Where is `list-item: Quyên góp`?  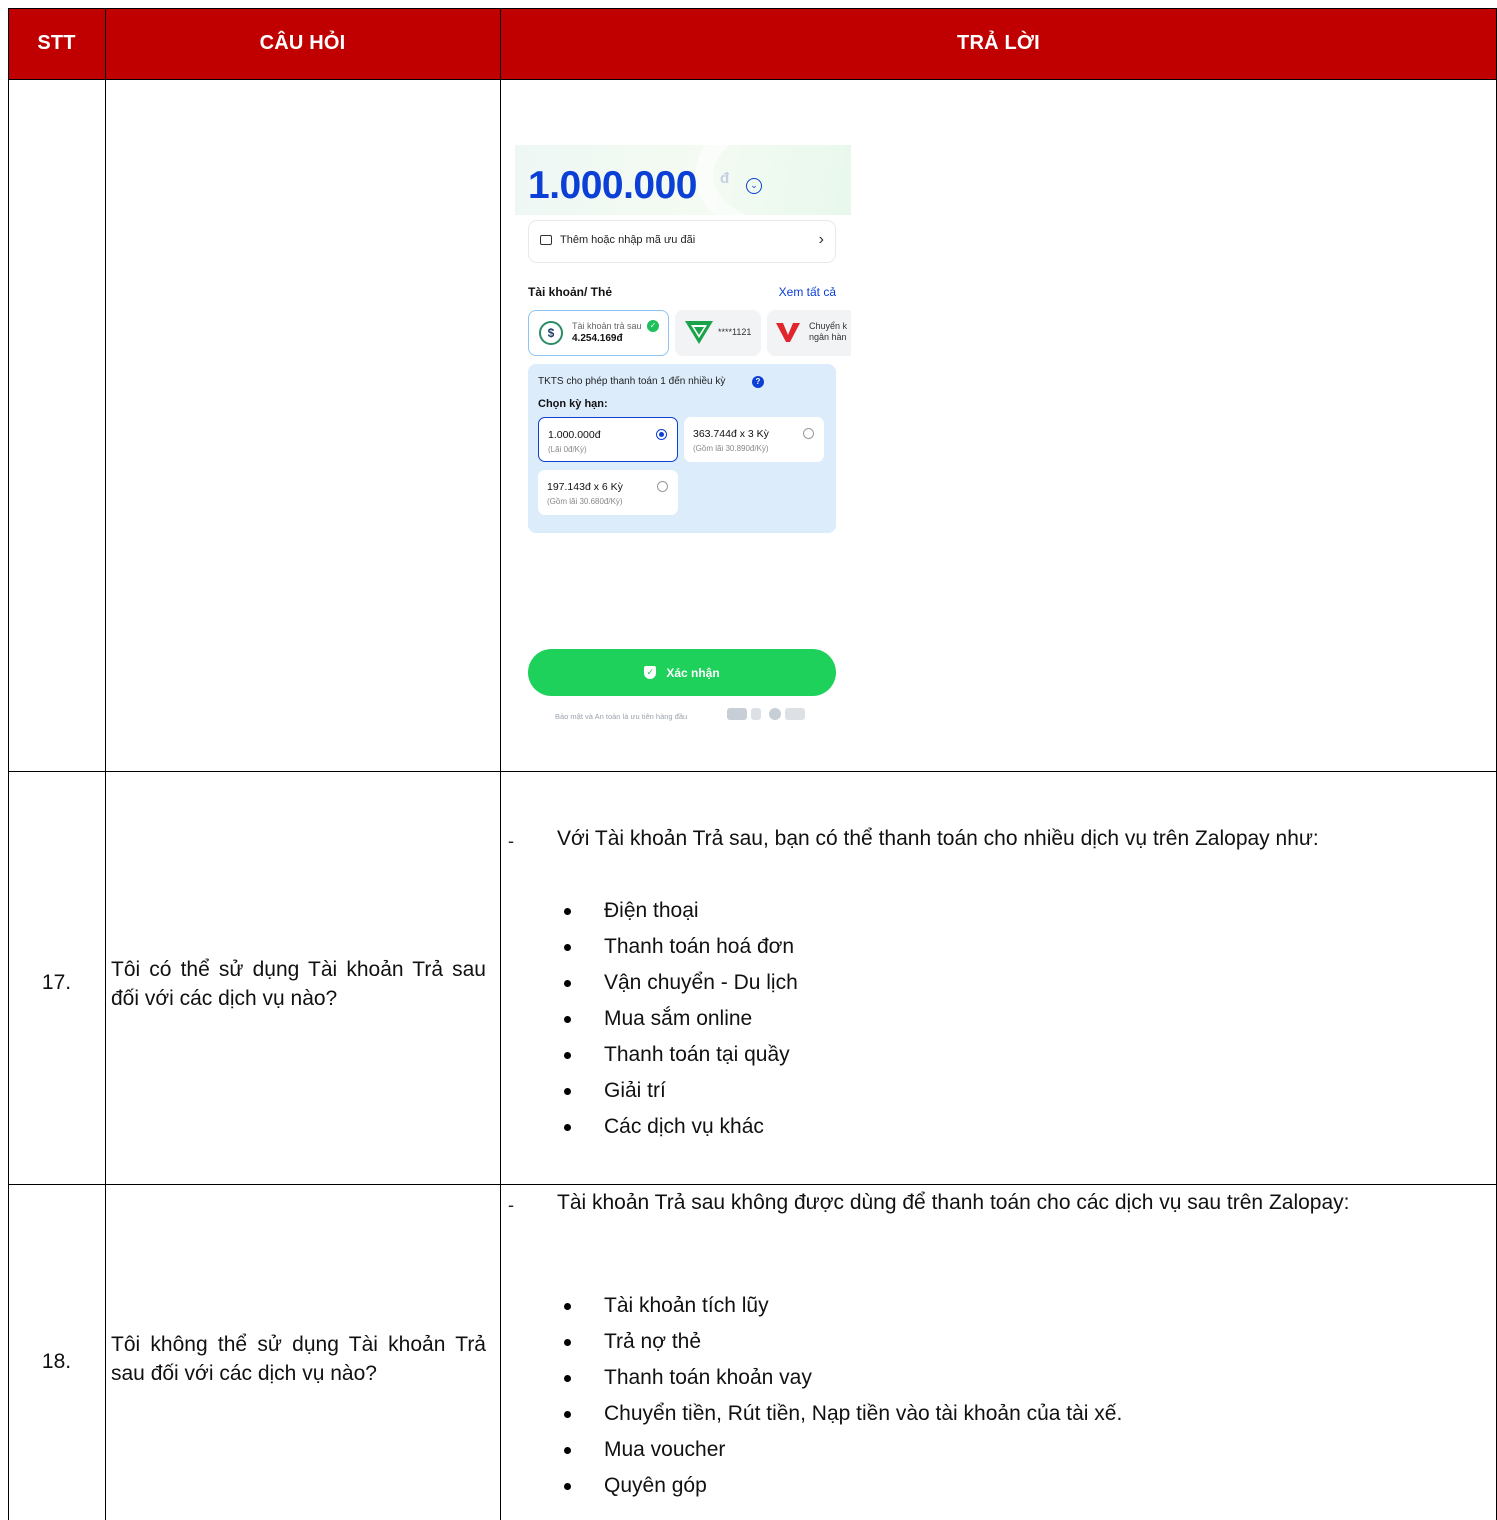
list-item: Quyên góp is located at coordinates (839, 1486).